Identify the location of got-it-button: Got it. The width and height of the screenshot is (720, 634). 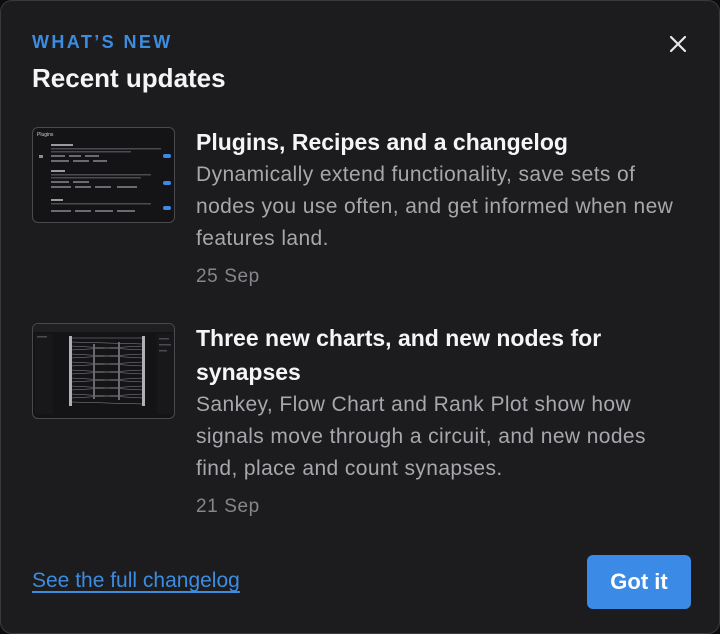
(639, 582).